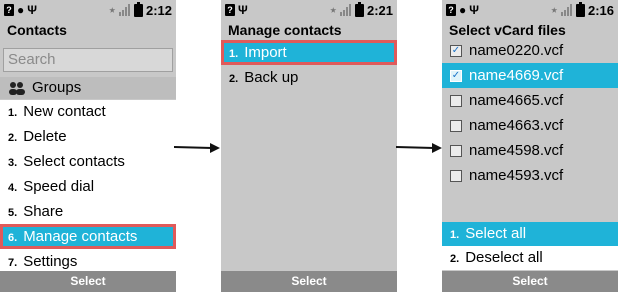 Image resolution: width=618 pixels, height=292 pixels. I want to click on options-menu: 1. Select all 2. Deselect all, so click(530, 246).